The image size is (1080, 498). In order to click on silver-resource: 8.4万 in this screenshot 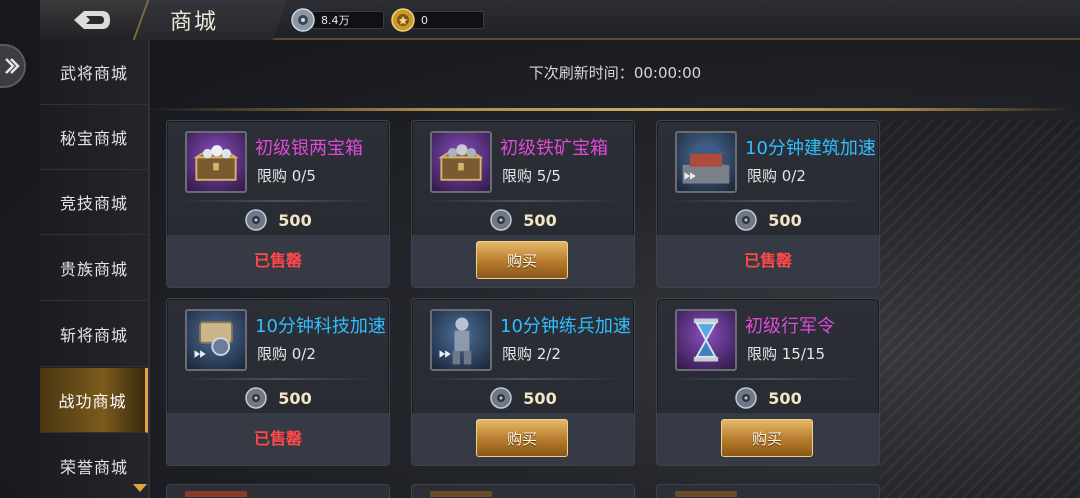, I will do `click(337, 20)`.